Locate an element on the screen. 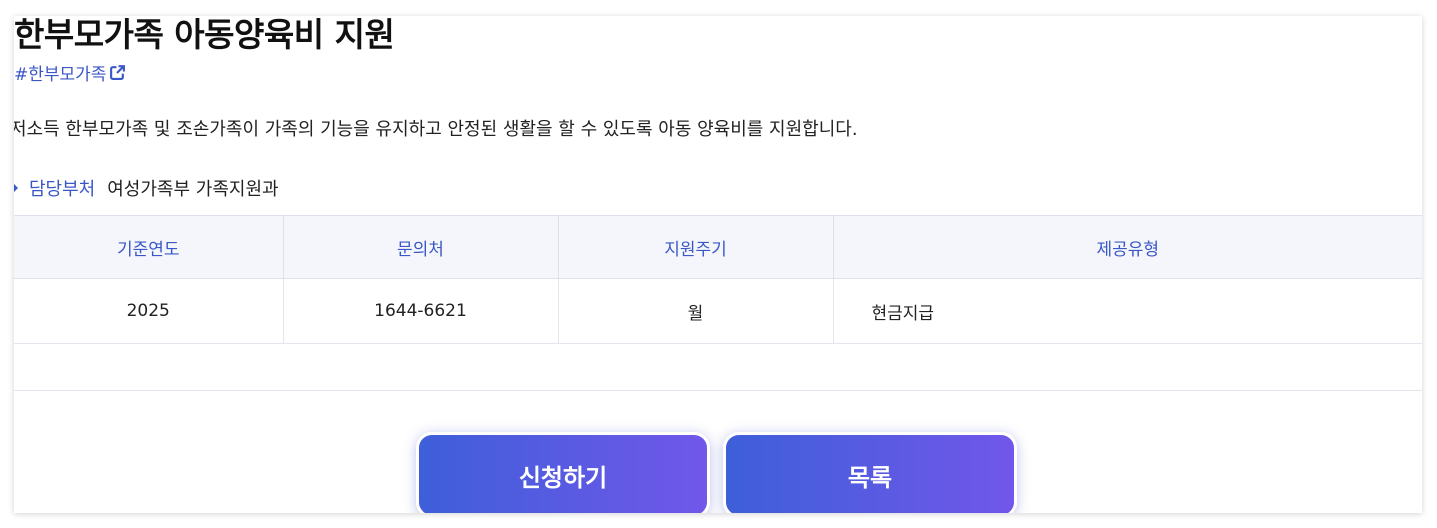 The width and height of the screenshot is (1437, 528). divider is located at coordinates (718, 390).